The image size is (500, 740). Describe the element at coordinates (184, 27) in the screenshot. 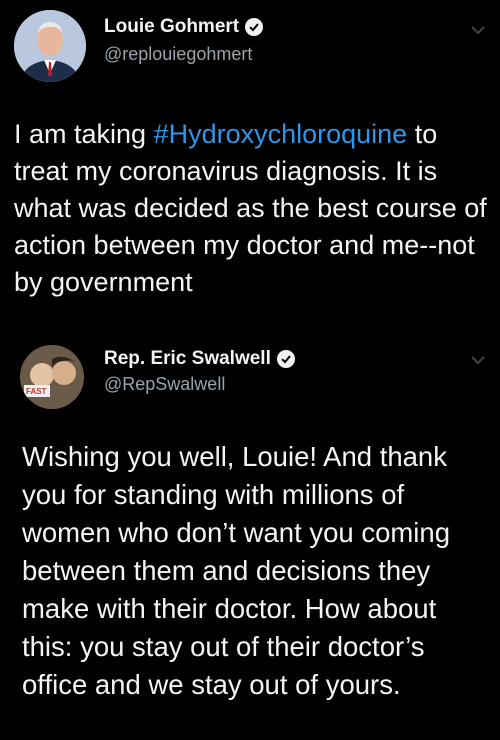

I see `tweet-author-name: Louie Gohmert` at that location.